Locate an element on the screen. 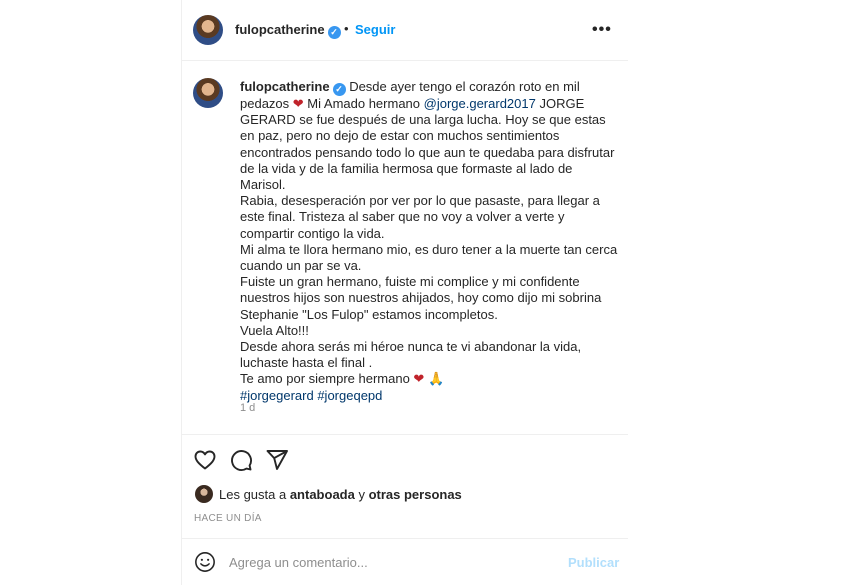 Image resolution: width=856 pixels, height=585 pixels. header-avatar is located at coordinates (208, 30).